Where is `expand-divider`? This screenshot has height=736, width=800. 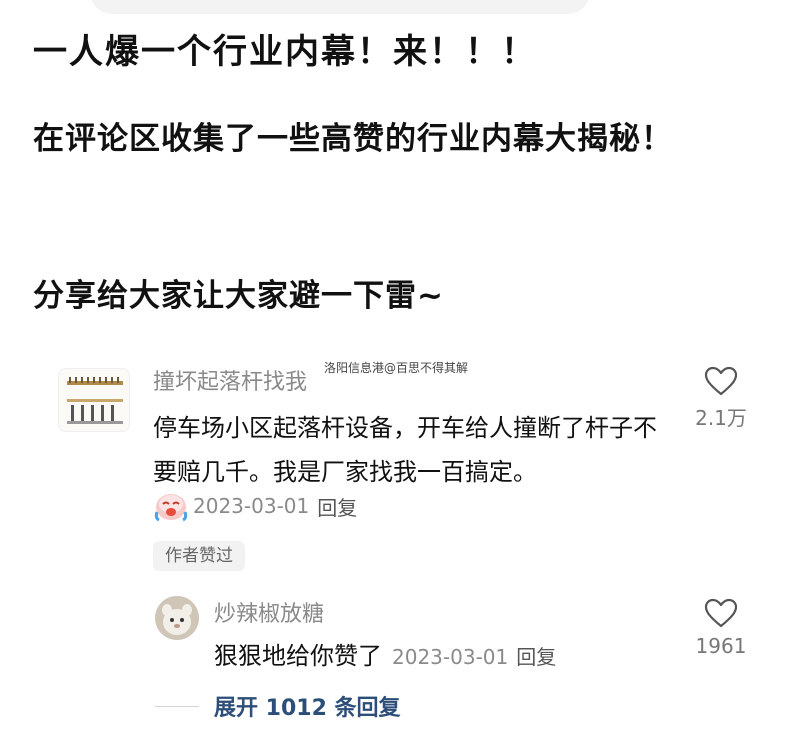
expand-divider is located at coordinates (177, 706).